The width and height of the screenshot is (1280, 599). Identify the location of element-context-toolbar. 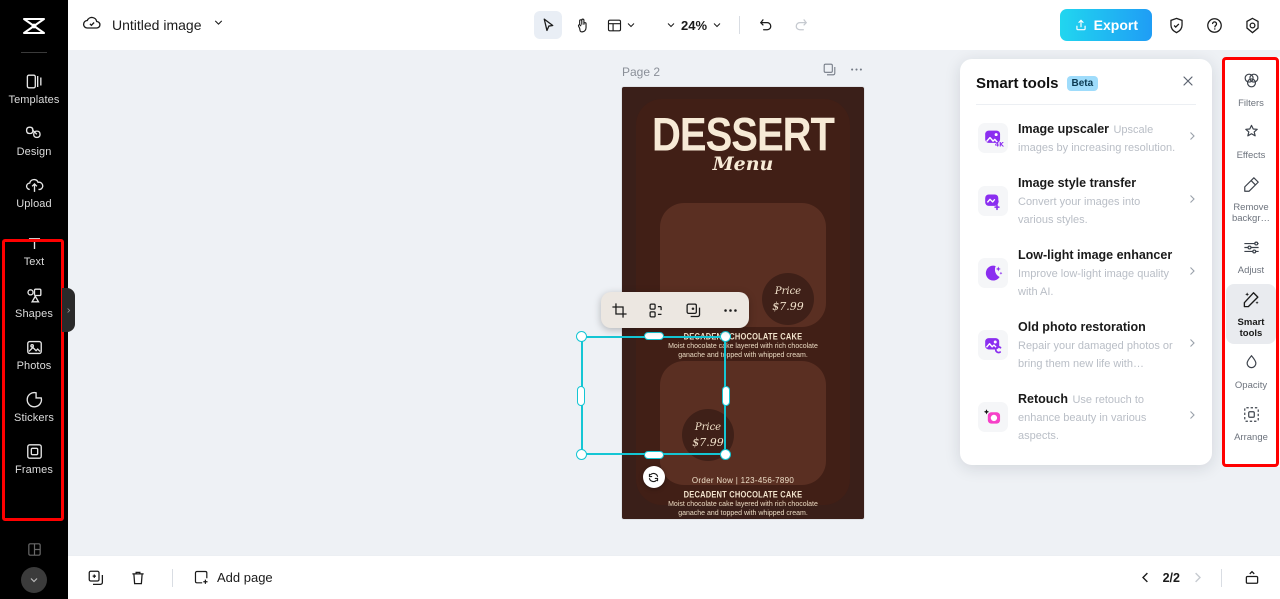
(675, 310).